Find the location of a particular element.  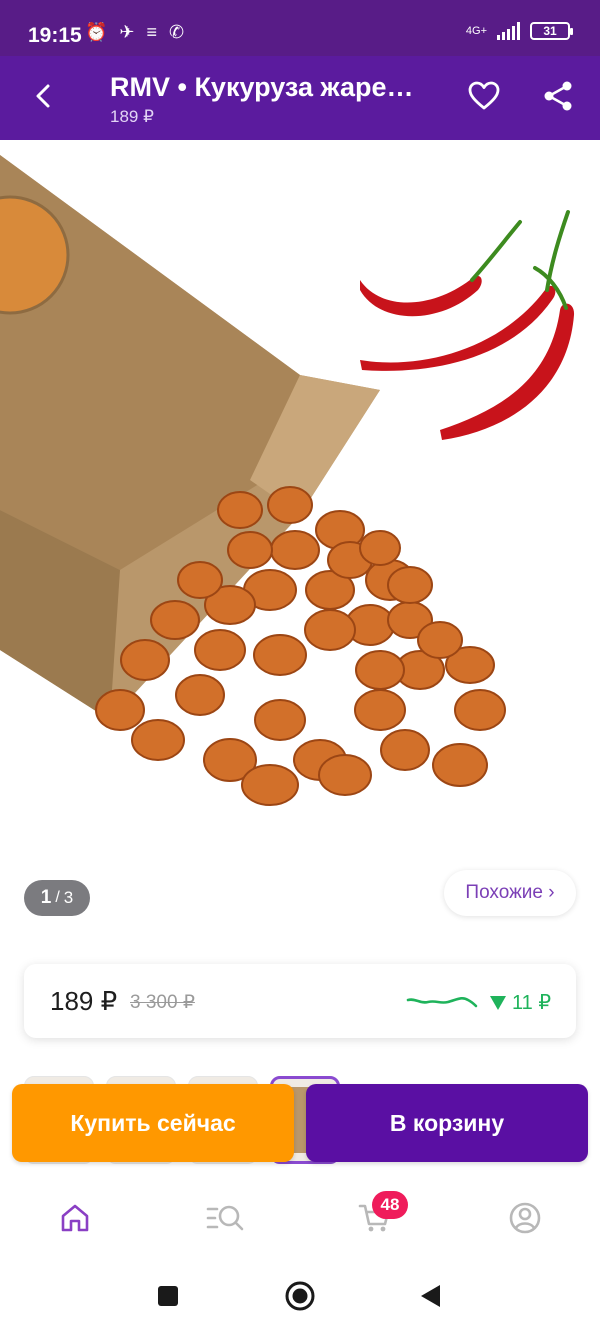

status-bar: 19:15 ⏰ ✈ ≡ ✆ 4G+ 31 is located at coordinates (300, 28).